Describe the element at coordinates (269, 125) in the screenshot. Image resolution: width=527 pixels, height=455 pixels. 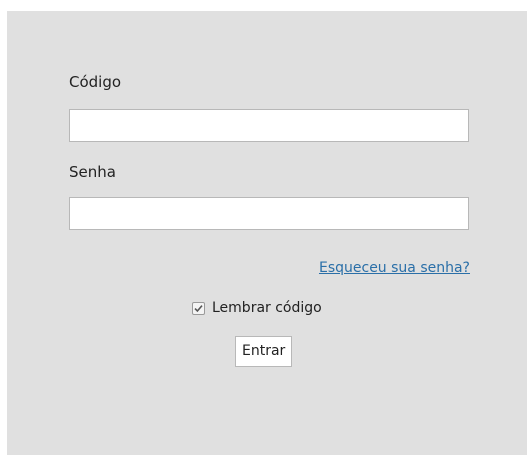
I see `code-input` at that location.